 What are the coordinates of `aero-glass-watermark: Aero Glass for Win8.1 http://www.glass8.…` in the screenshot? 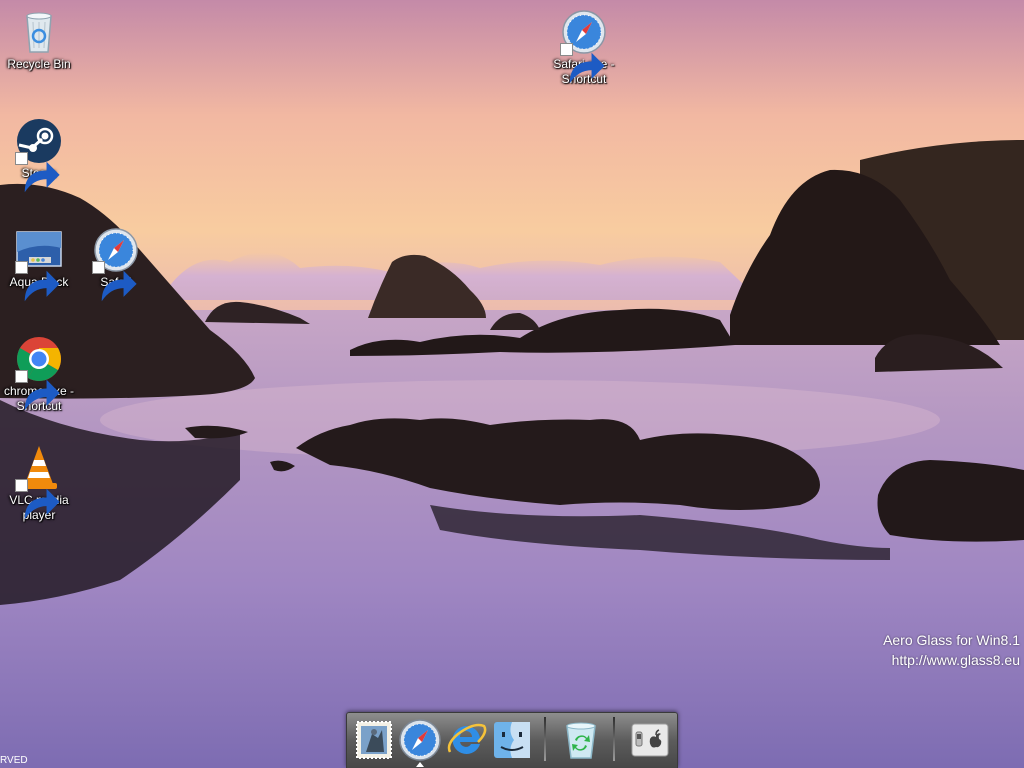 It's located at (951, 650).